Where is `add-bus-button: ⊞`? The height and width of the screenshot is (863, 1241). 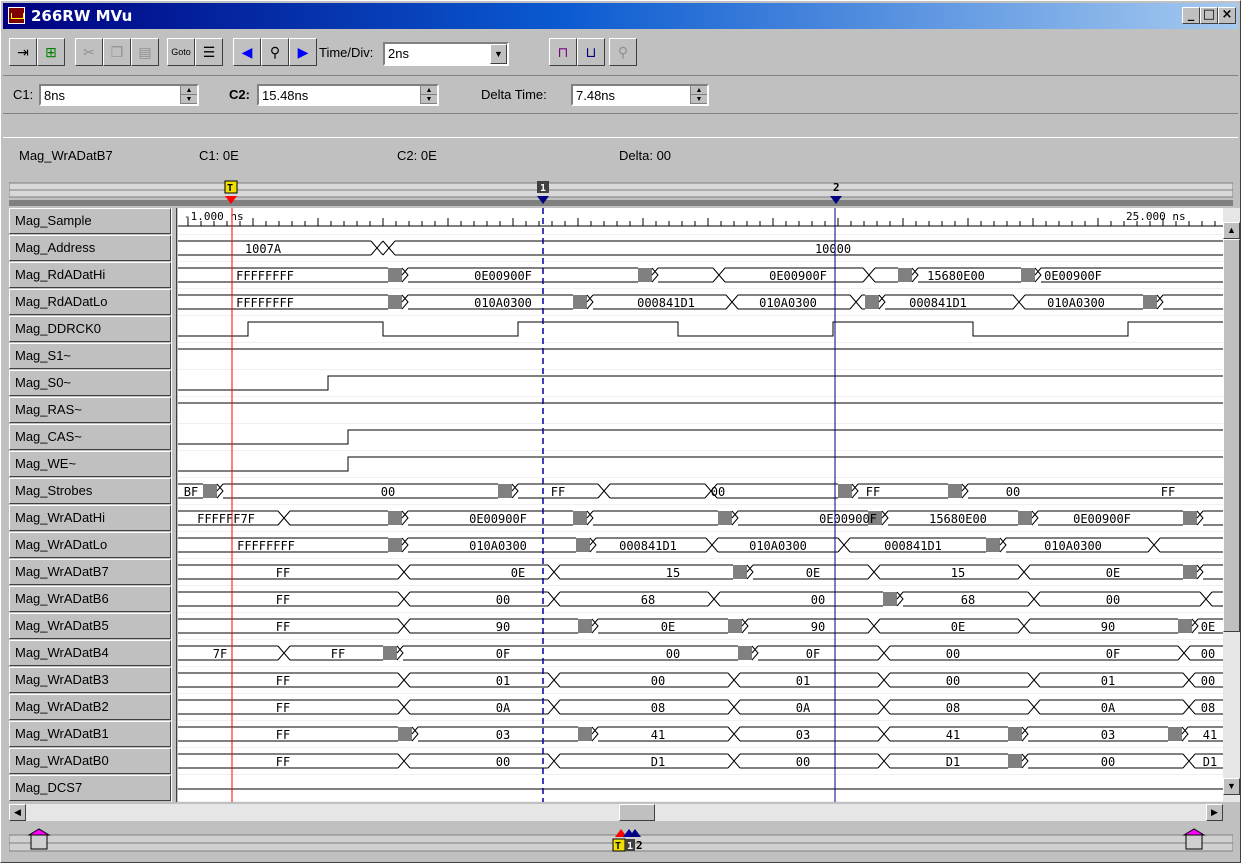
add-bus-button: ⊞ is located at coordinates (51, 52).